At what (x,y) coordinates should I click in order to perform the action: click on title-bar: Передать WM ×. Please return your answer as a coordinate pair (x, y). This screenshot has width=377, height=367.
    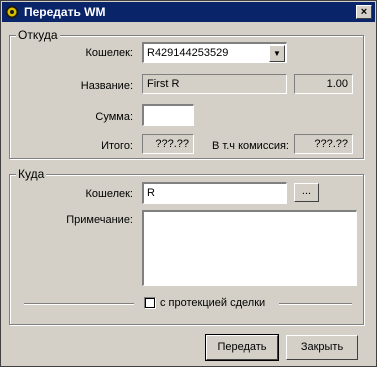
    Looking at the image, I should click on (188, 12).